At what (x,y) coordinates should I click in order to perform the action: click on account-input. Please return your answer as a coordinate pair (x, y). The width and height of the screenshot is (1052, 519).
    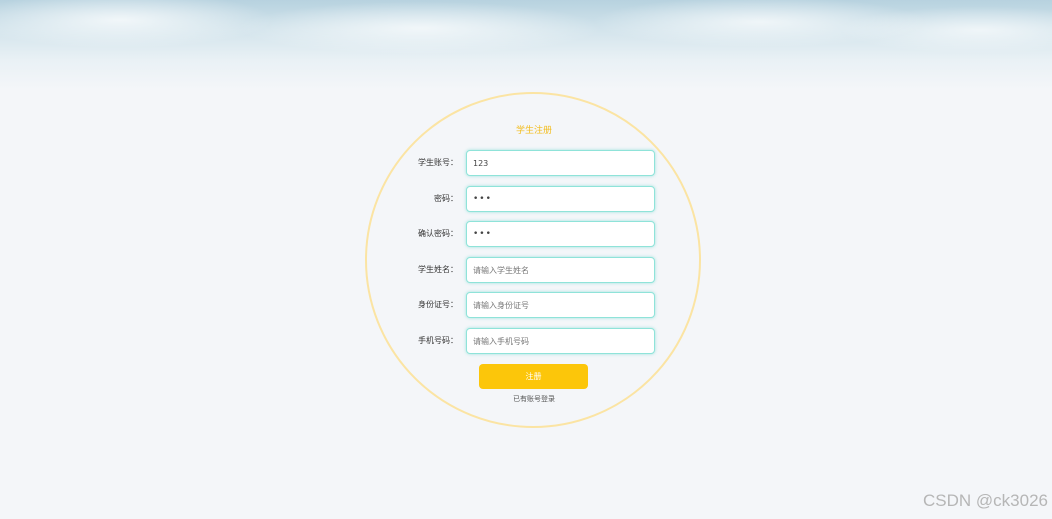
    Looking at the image, I should click on (560, 163).